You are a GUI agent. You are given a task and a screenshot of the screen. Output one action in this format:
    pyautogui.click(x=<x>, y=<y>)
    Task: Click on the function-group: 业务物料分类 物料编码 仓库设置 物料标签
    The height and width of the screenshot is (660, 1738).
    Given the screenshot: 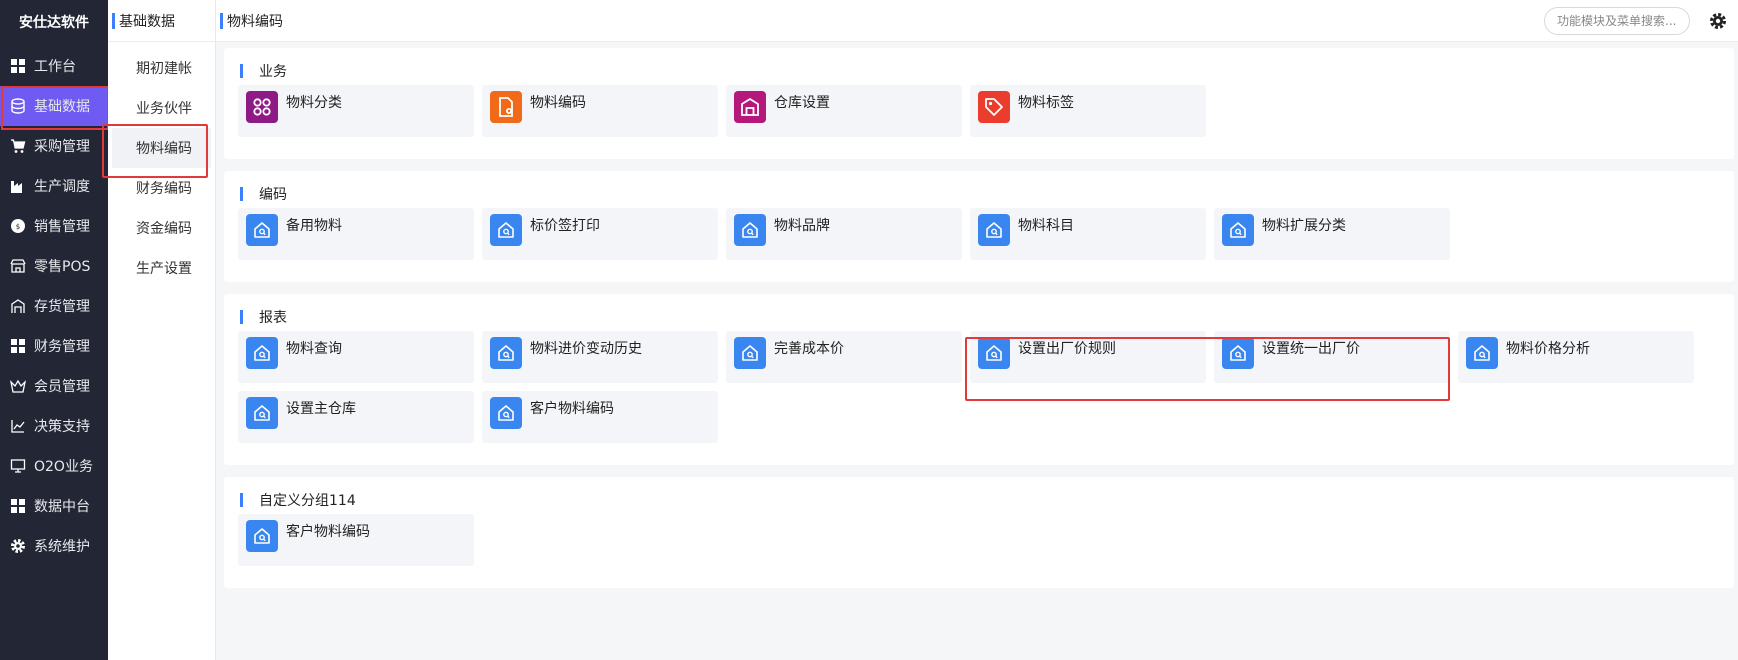 What is the action you would take?
    pyautogui.click(x=979, y=103)
    